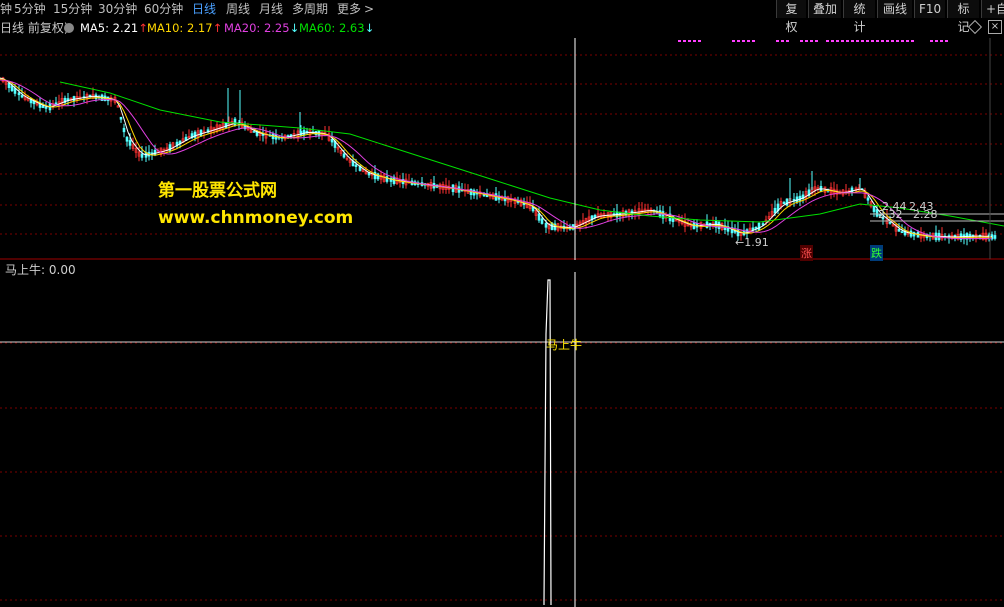  I want to click on period-tab-0: 钟, so click(6, 9).